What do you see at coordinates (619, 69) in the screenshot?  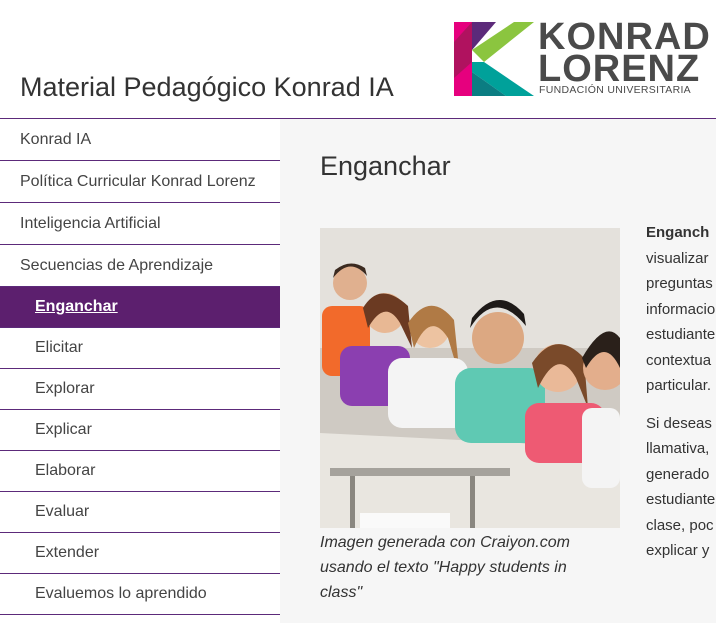 I see `logo-text-line2: LORENZ` at bounding box center [619, 69].